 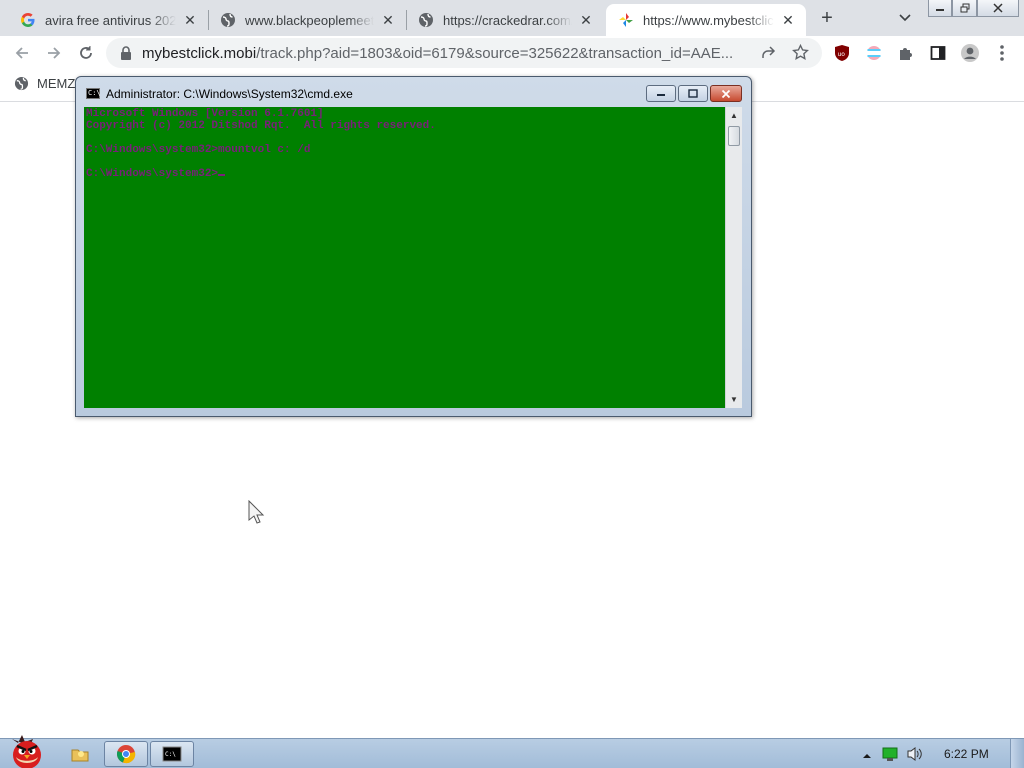 I want to click on cmd-maximize-button, so click(x=693, y=93).